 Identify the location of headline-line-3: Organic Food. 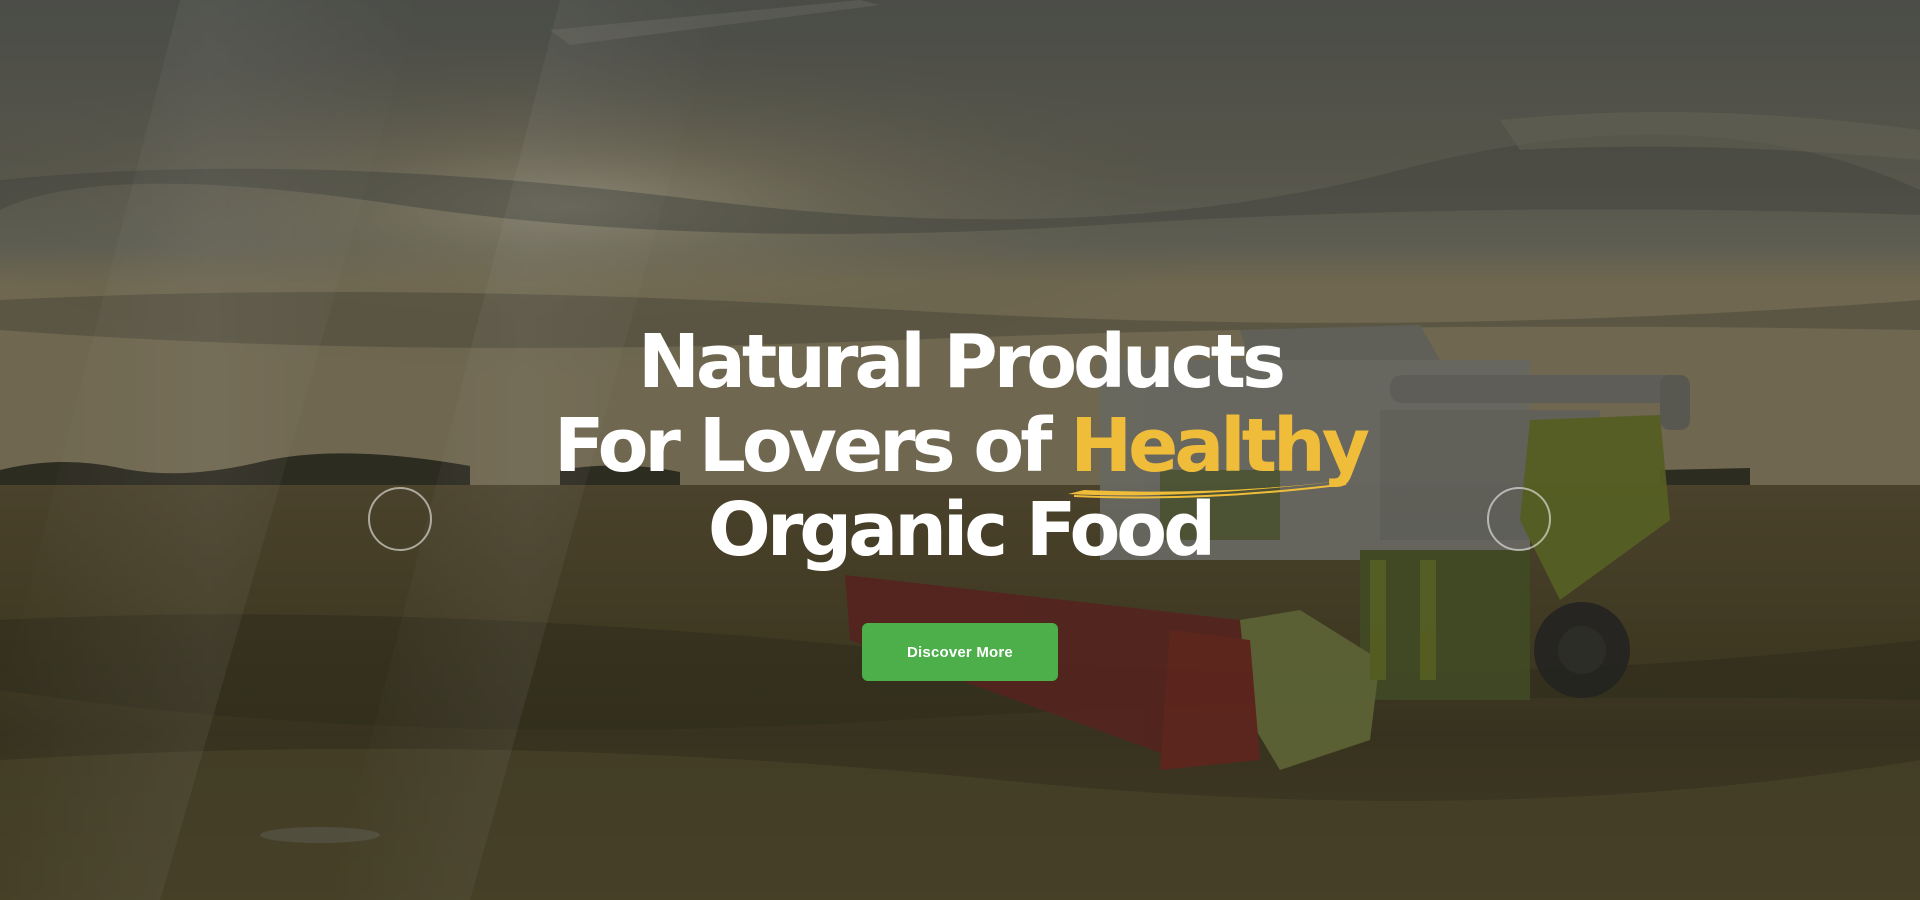
(961, 530).